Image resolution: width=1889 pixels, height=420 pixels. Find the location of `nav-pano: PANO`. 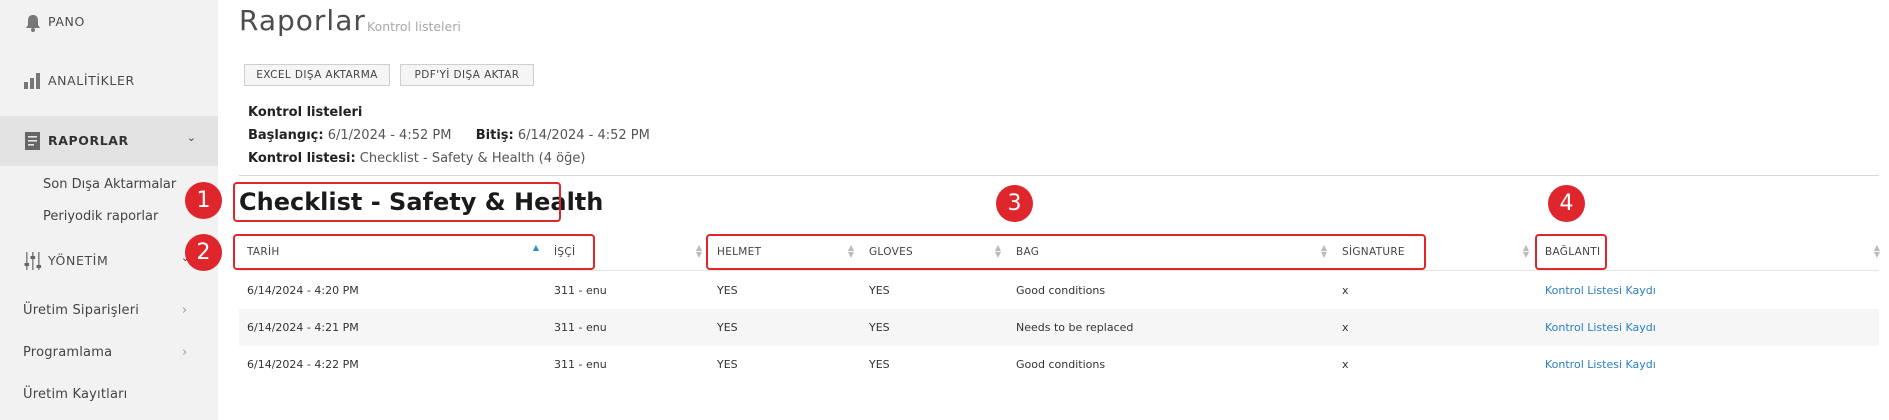

nav-pano: PANO is located at coordinates (109, 23).